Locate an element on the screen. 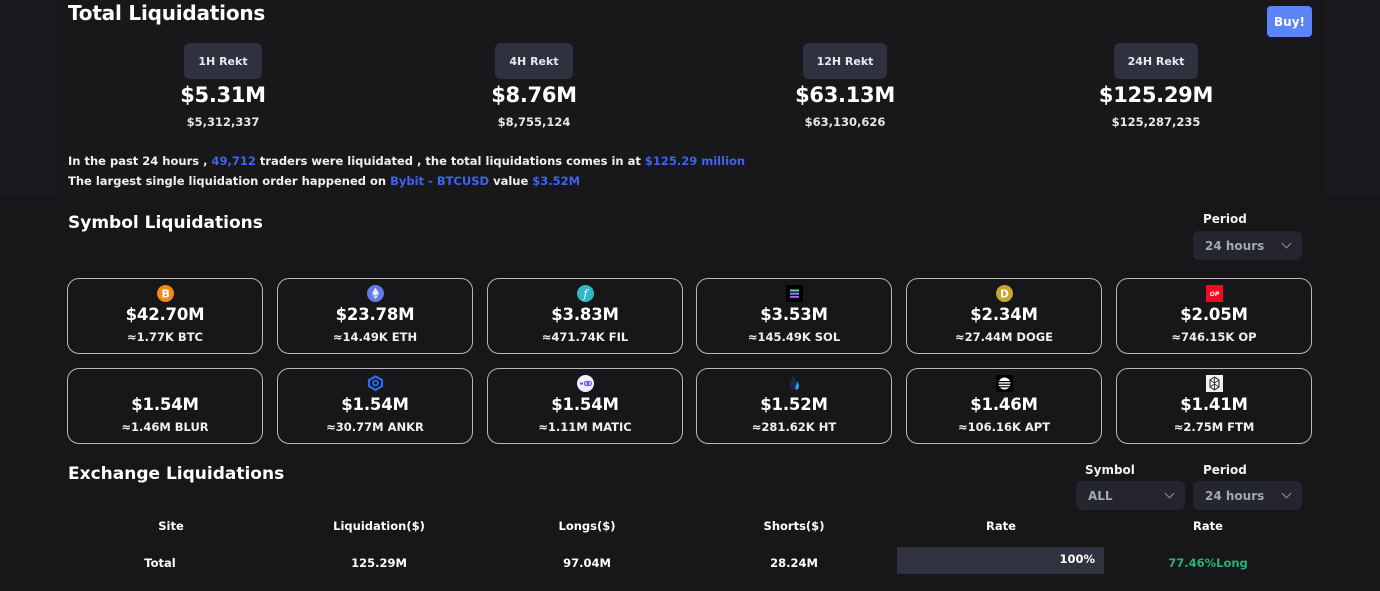 This screenshot has height=591, width=1380. rekt-full-value: $8,755,124 is located at coordinates (534, 122).